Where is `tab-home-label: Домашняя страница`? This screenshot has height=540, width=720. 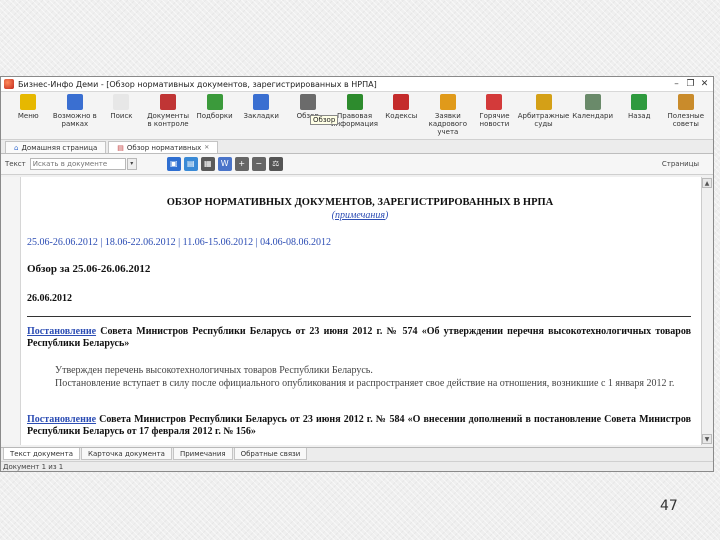
tab-home-label: Домашняя страница is located at coordinates (59, 147).